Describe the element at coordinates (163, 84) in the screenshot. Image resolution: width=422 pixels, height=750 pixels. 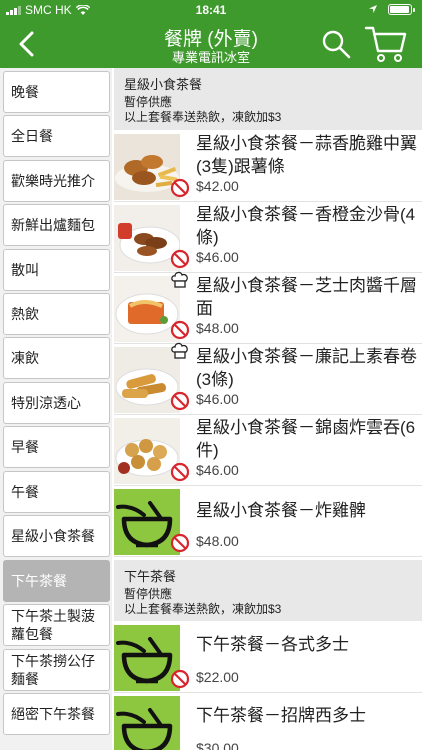
I see `section-title: 星級小食茶餐` at that location.